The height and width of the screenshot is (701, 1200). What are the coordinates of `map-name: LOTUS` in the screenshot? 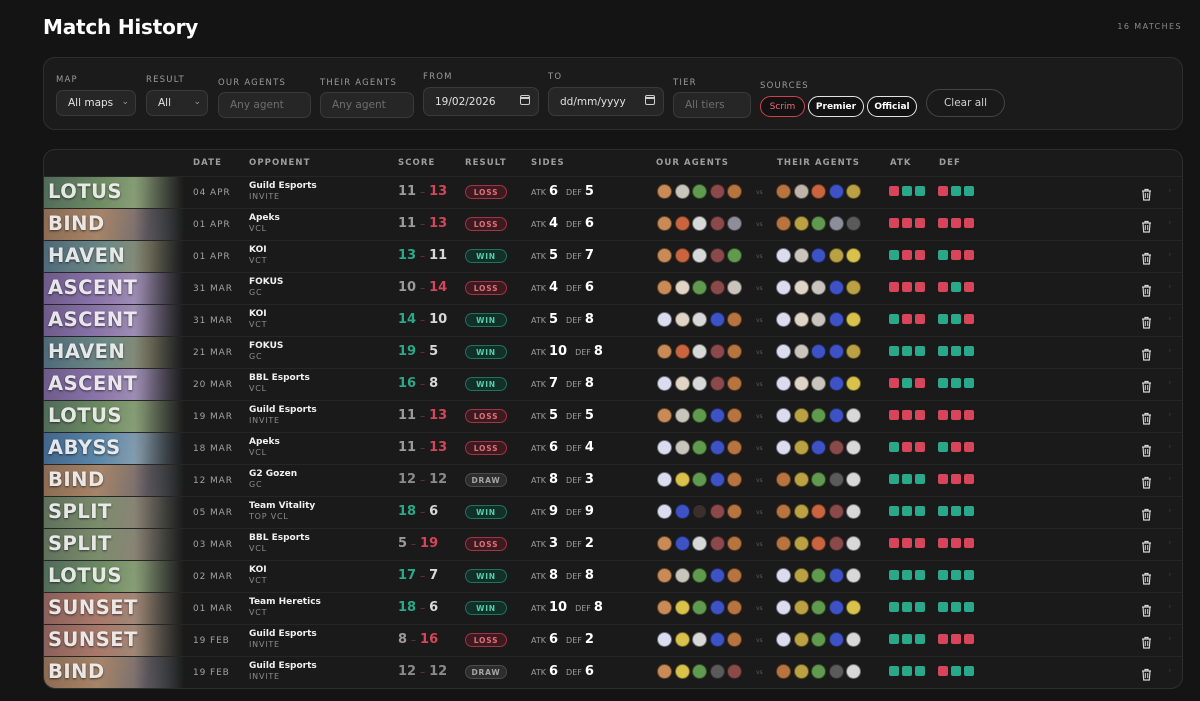 It's located at (85, 191).